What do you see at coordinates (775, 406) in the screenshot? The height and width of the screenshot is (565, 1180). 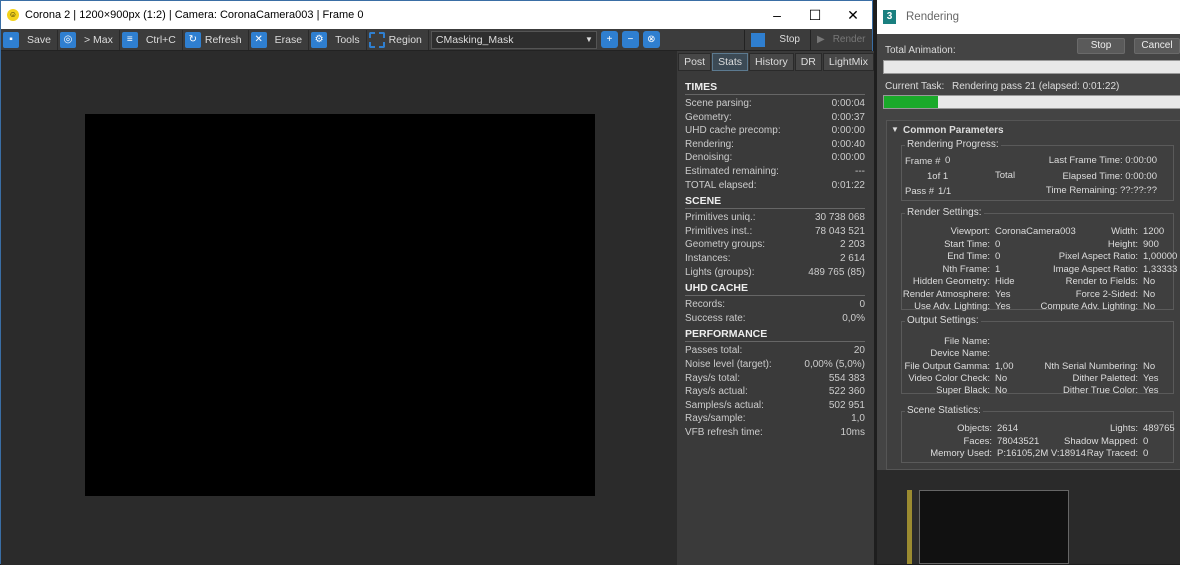 I see `stats-row: Samples/s actual: 502 951` at bounding box center [775, 406].